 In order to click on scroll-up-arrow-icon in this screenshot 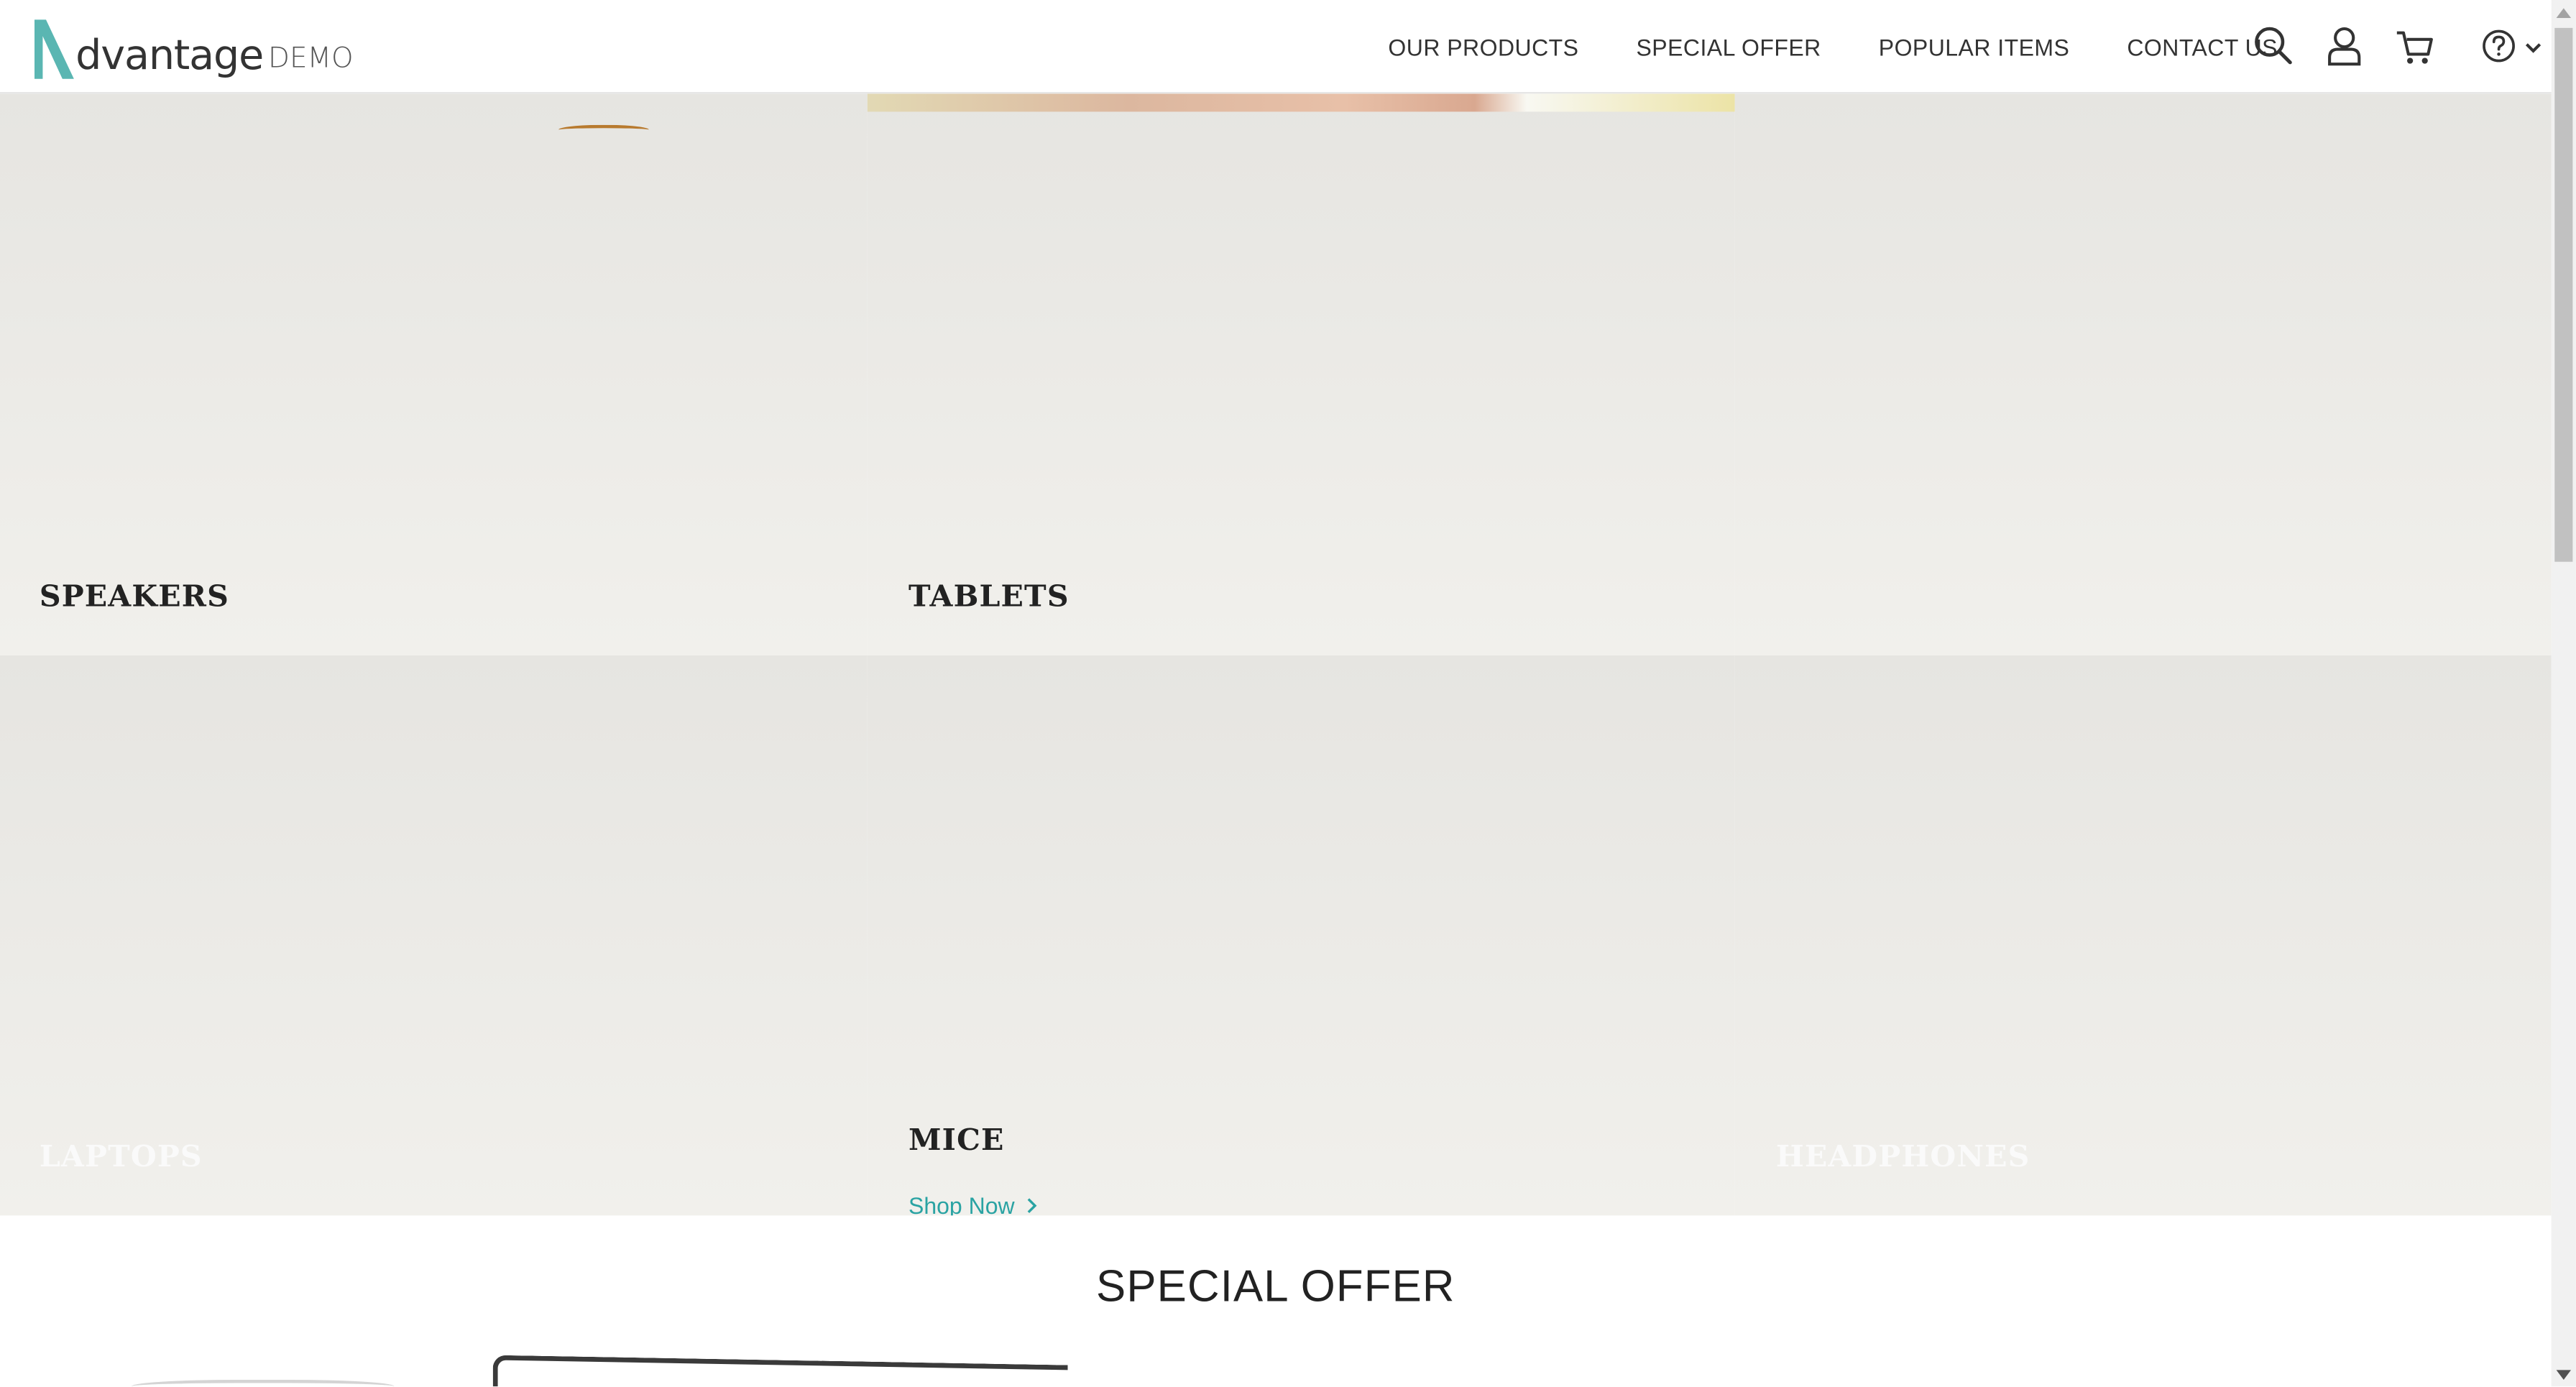, I will do `click(2564, 12)`.